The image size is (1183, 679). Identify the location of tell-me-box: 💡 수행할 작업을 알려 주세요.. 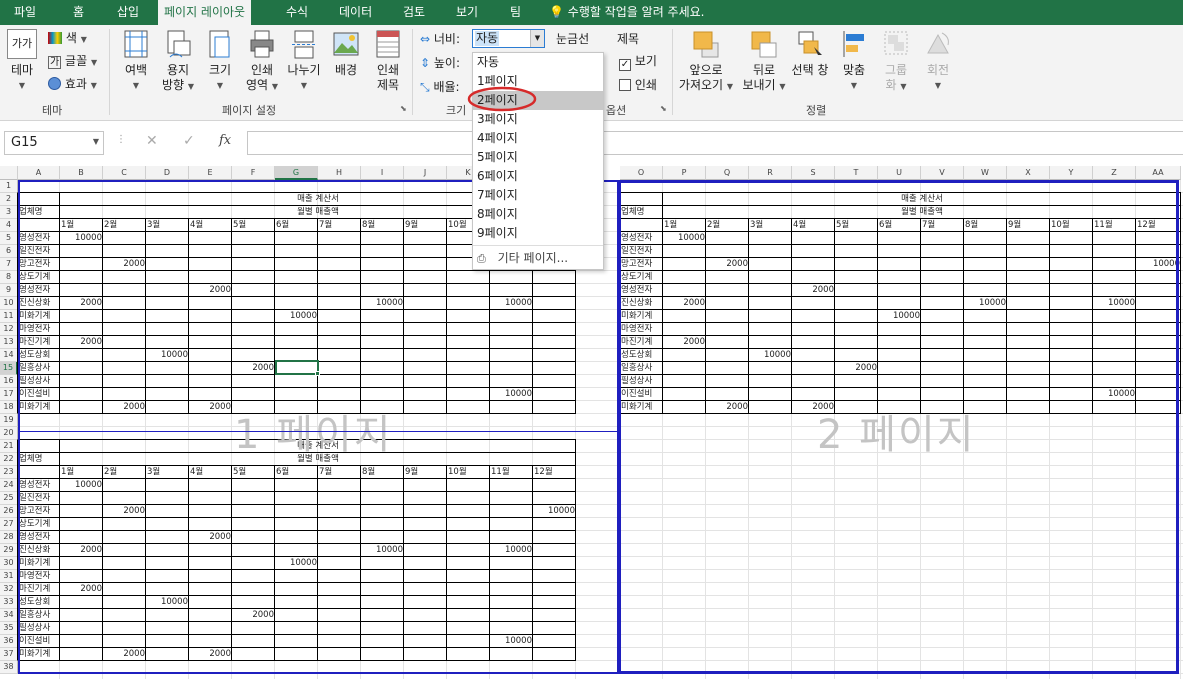
(626, 12).